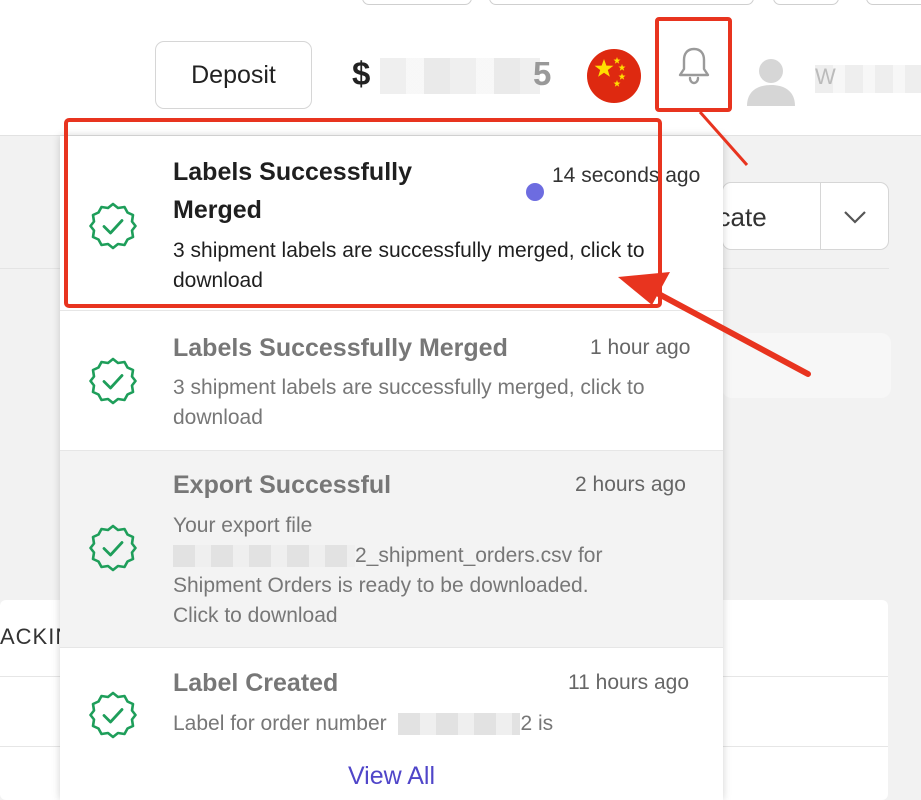 Image resolution: width=921 pixels, height=800 pixels. What do you see at coordinates (537, 723) in the screenshot?
I see `notification-body-suffix: 2 is` at bounding box center [537, 723].